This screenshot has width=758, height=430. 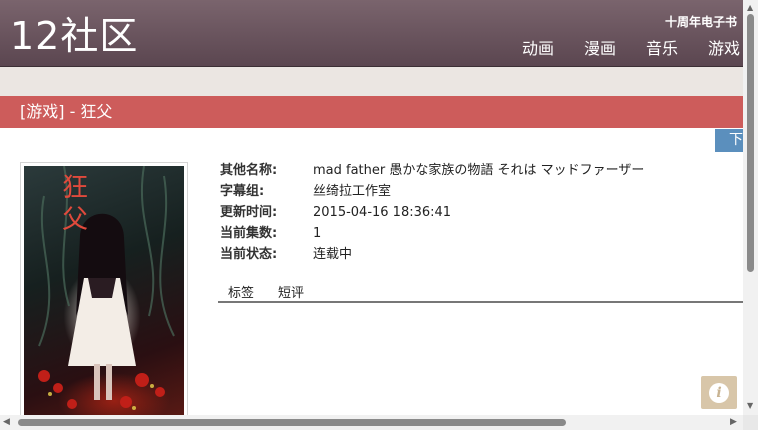 I want to click on detail-label: 其他名称:, so click(x=249, y=170).